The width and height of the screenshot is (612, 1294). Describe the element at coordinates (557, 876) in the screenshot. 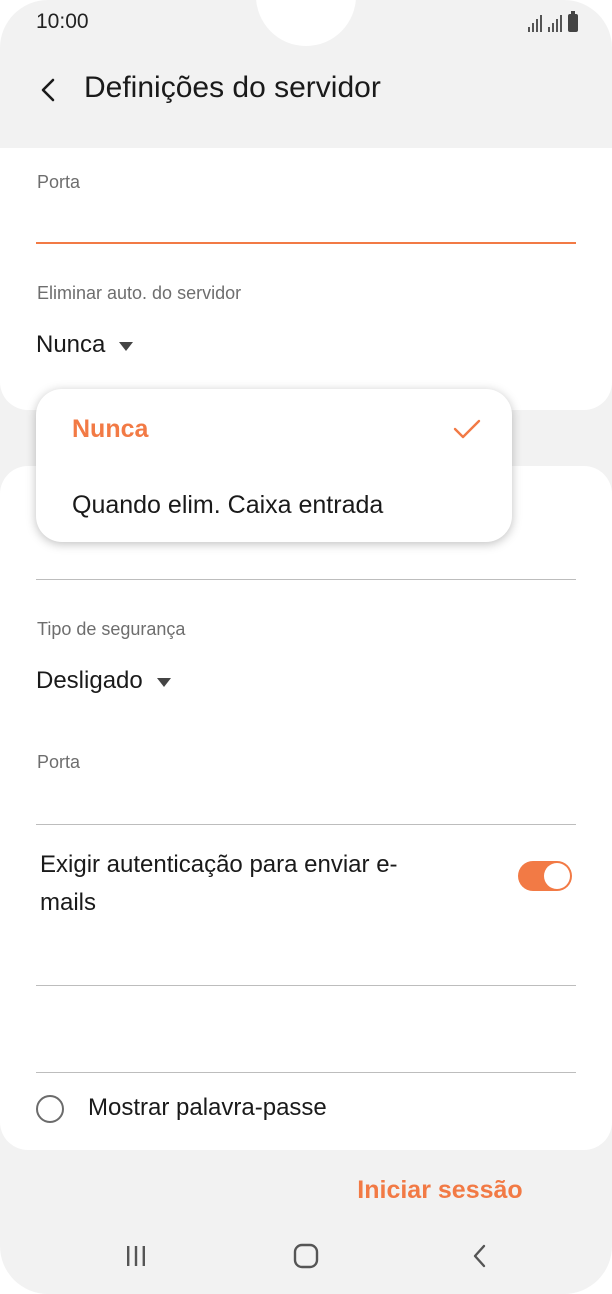

I see `toggle-knob` at that location.